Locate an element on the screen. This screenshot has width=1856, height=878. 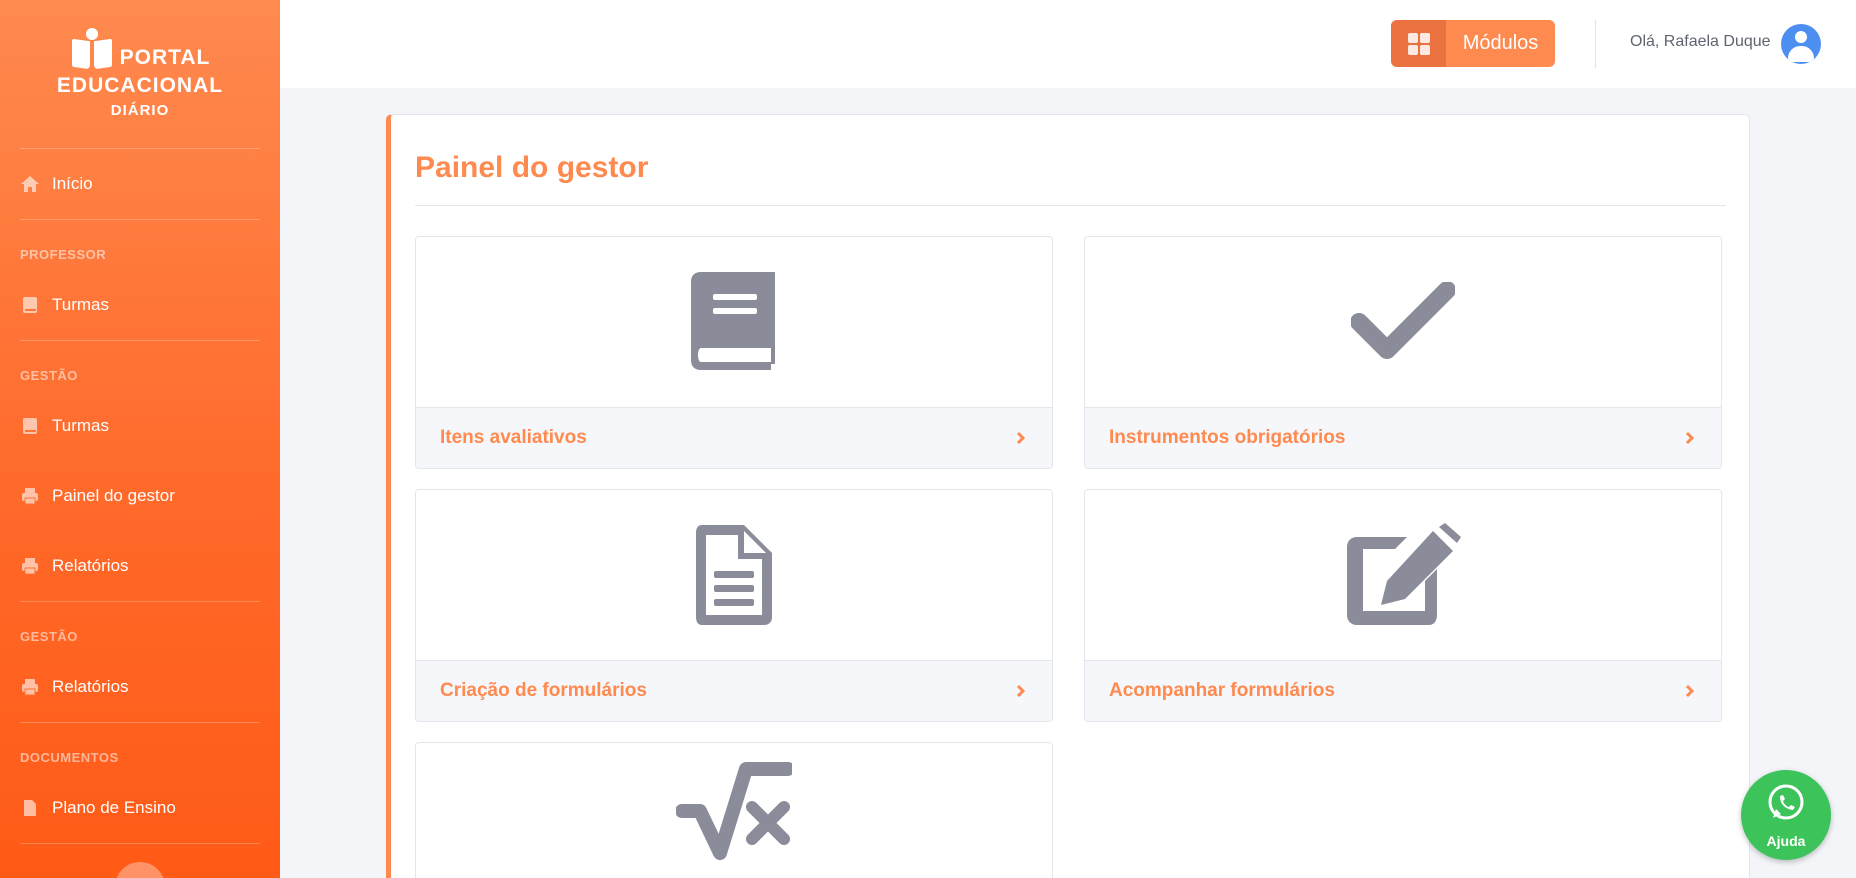
card-label: Itens avaliativos is located at coordinates (513, 437).